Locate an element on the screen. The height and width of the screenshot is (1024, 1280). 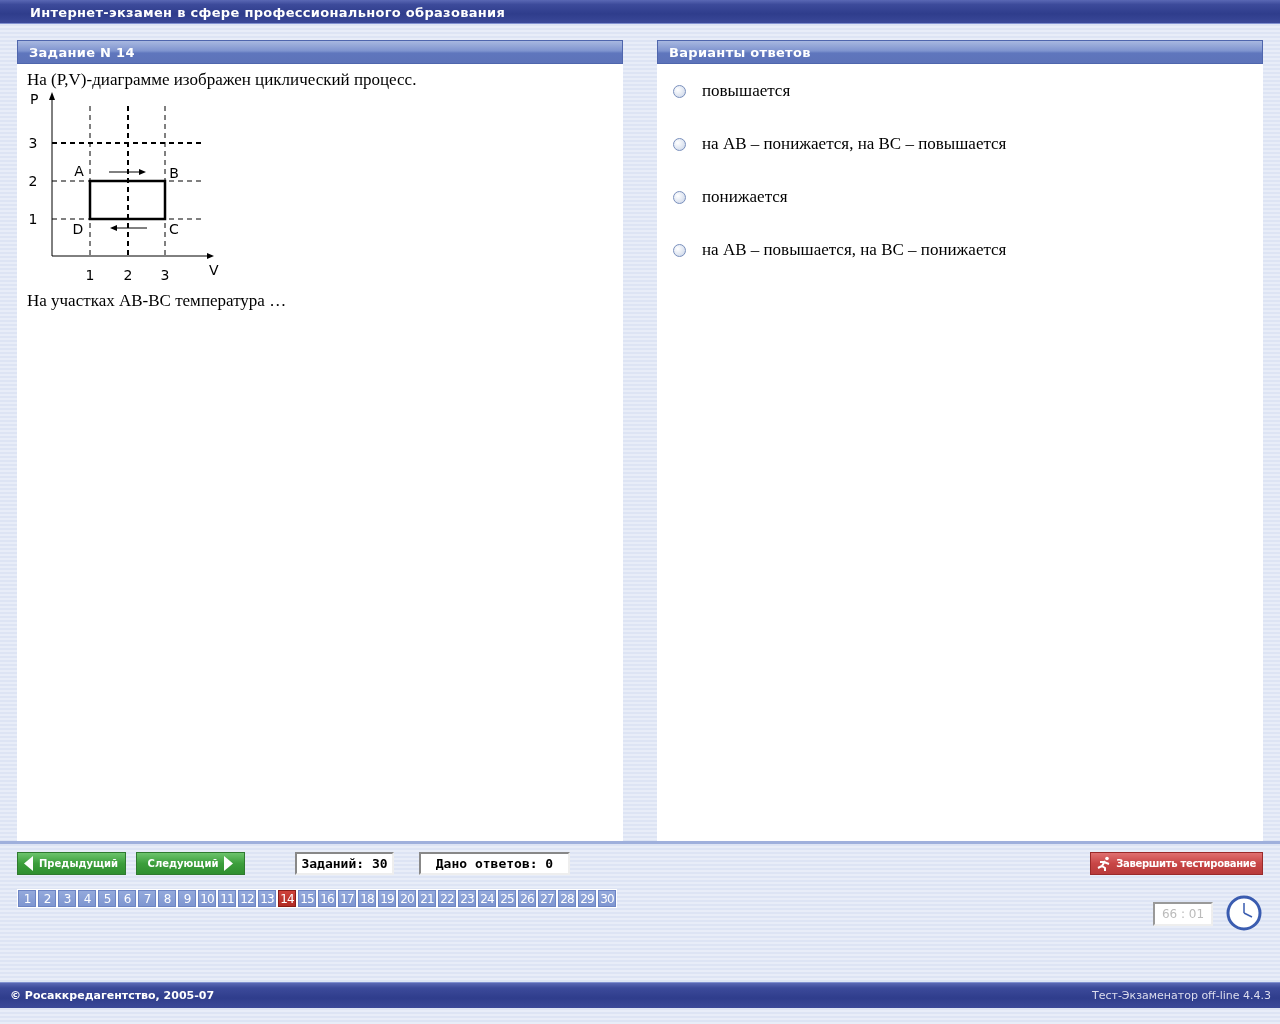
arrow-right-icon is located at coordinates (127, 172).